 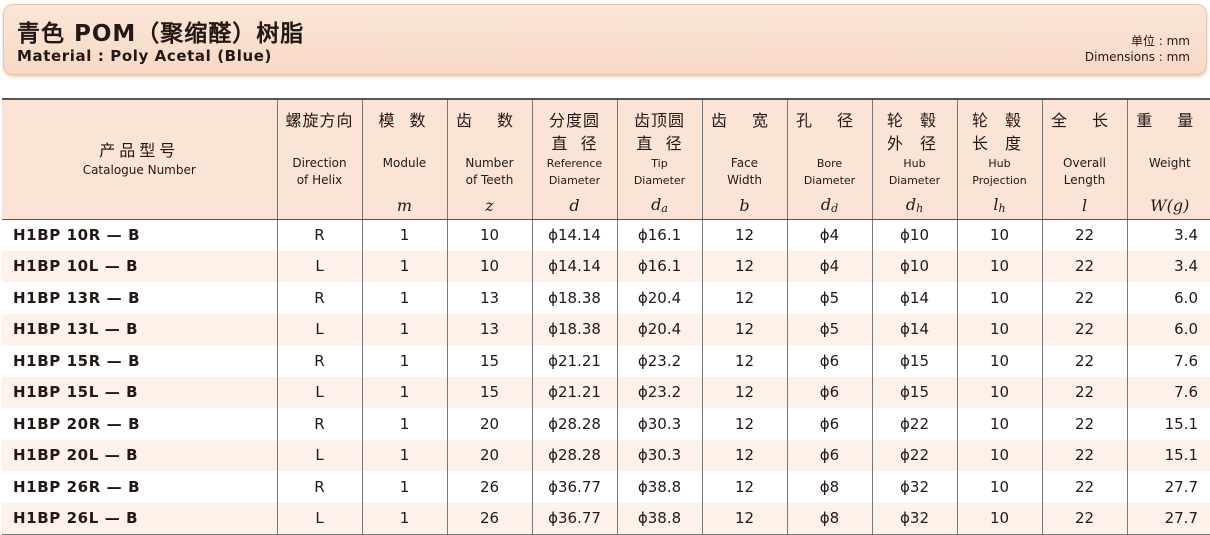 What do you see at coordinates (574, 393) in the screenshot?
I see `cell-reference-diameter: ϕ21.21` at bounding box center [574, 393].